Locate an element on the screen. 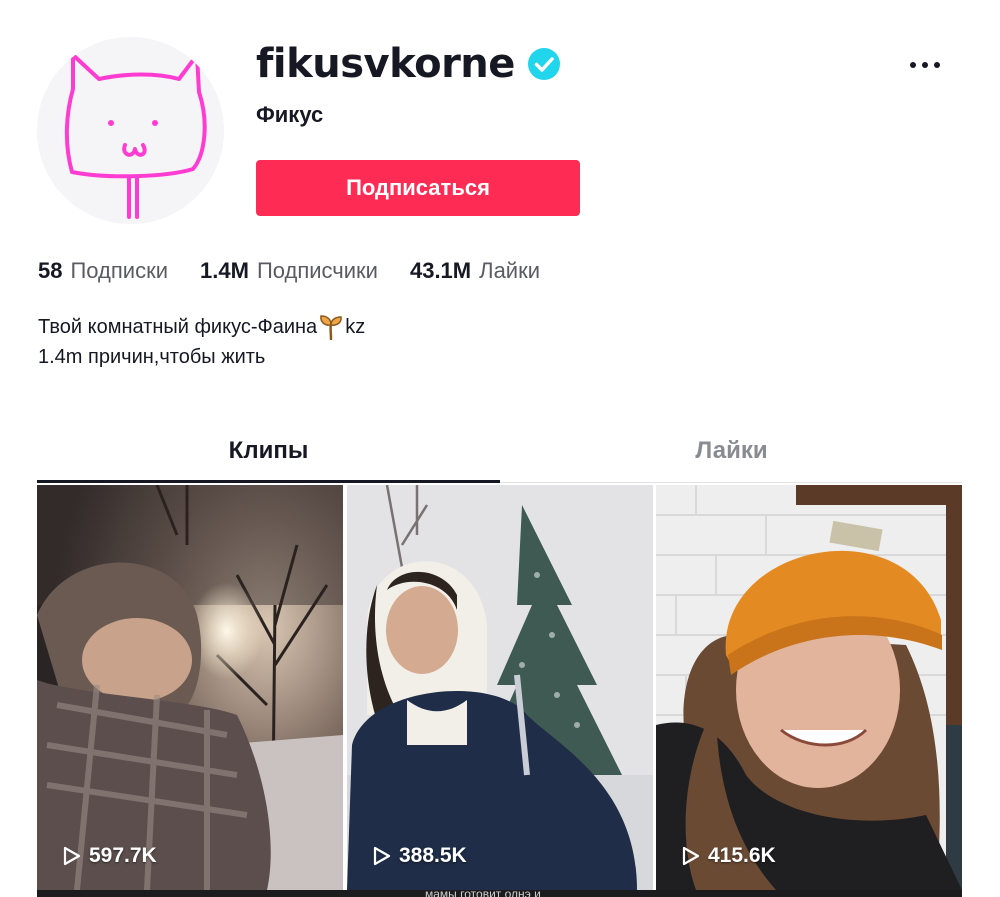 The height and width of the screenshot is (897, 1000). more-options-icon is located at coordinates (925, 65).